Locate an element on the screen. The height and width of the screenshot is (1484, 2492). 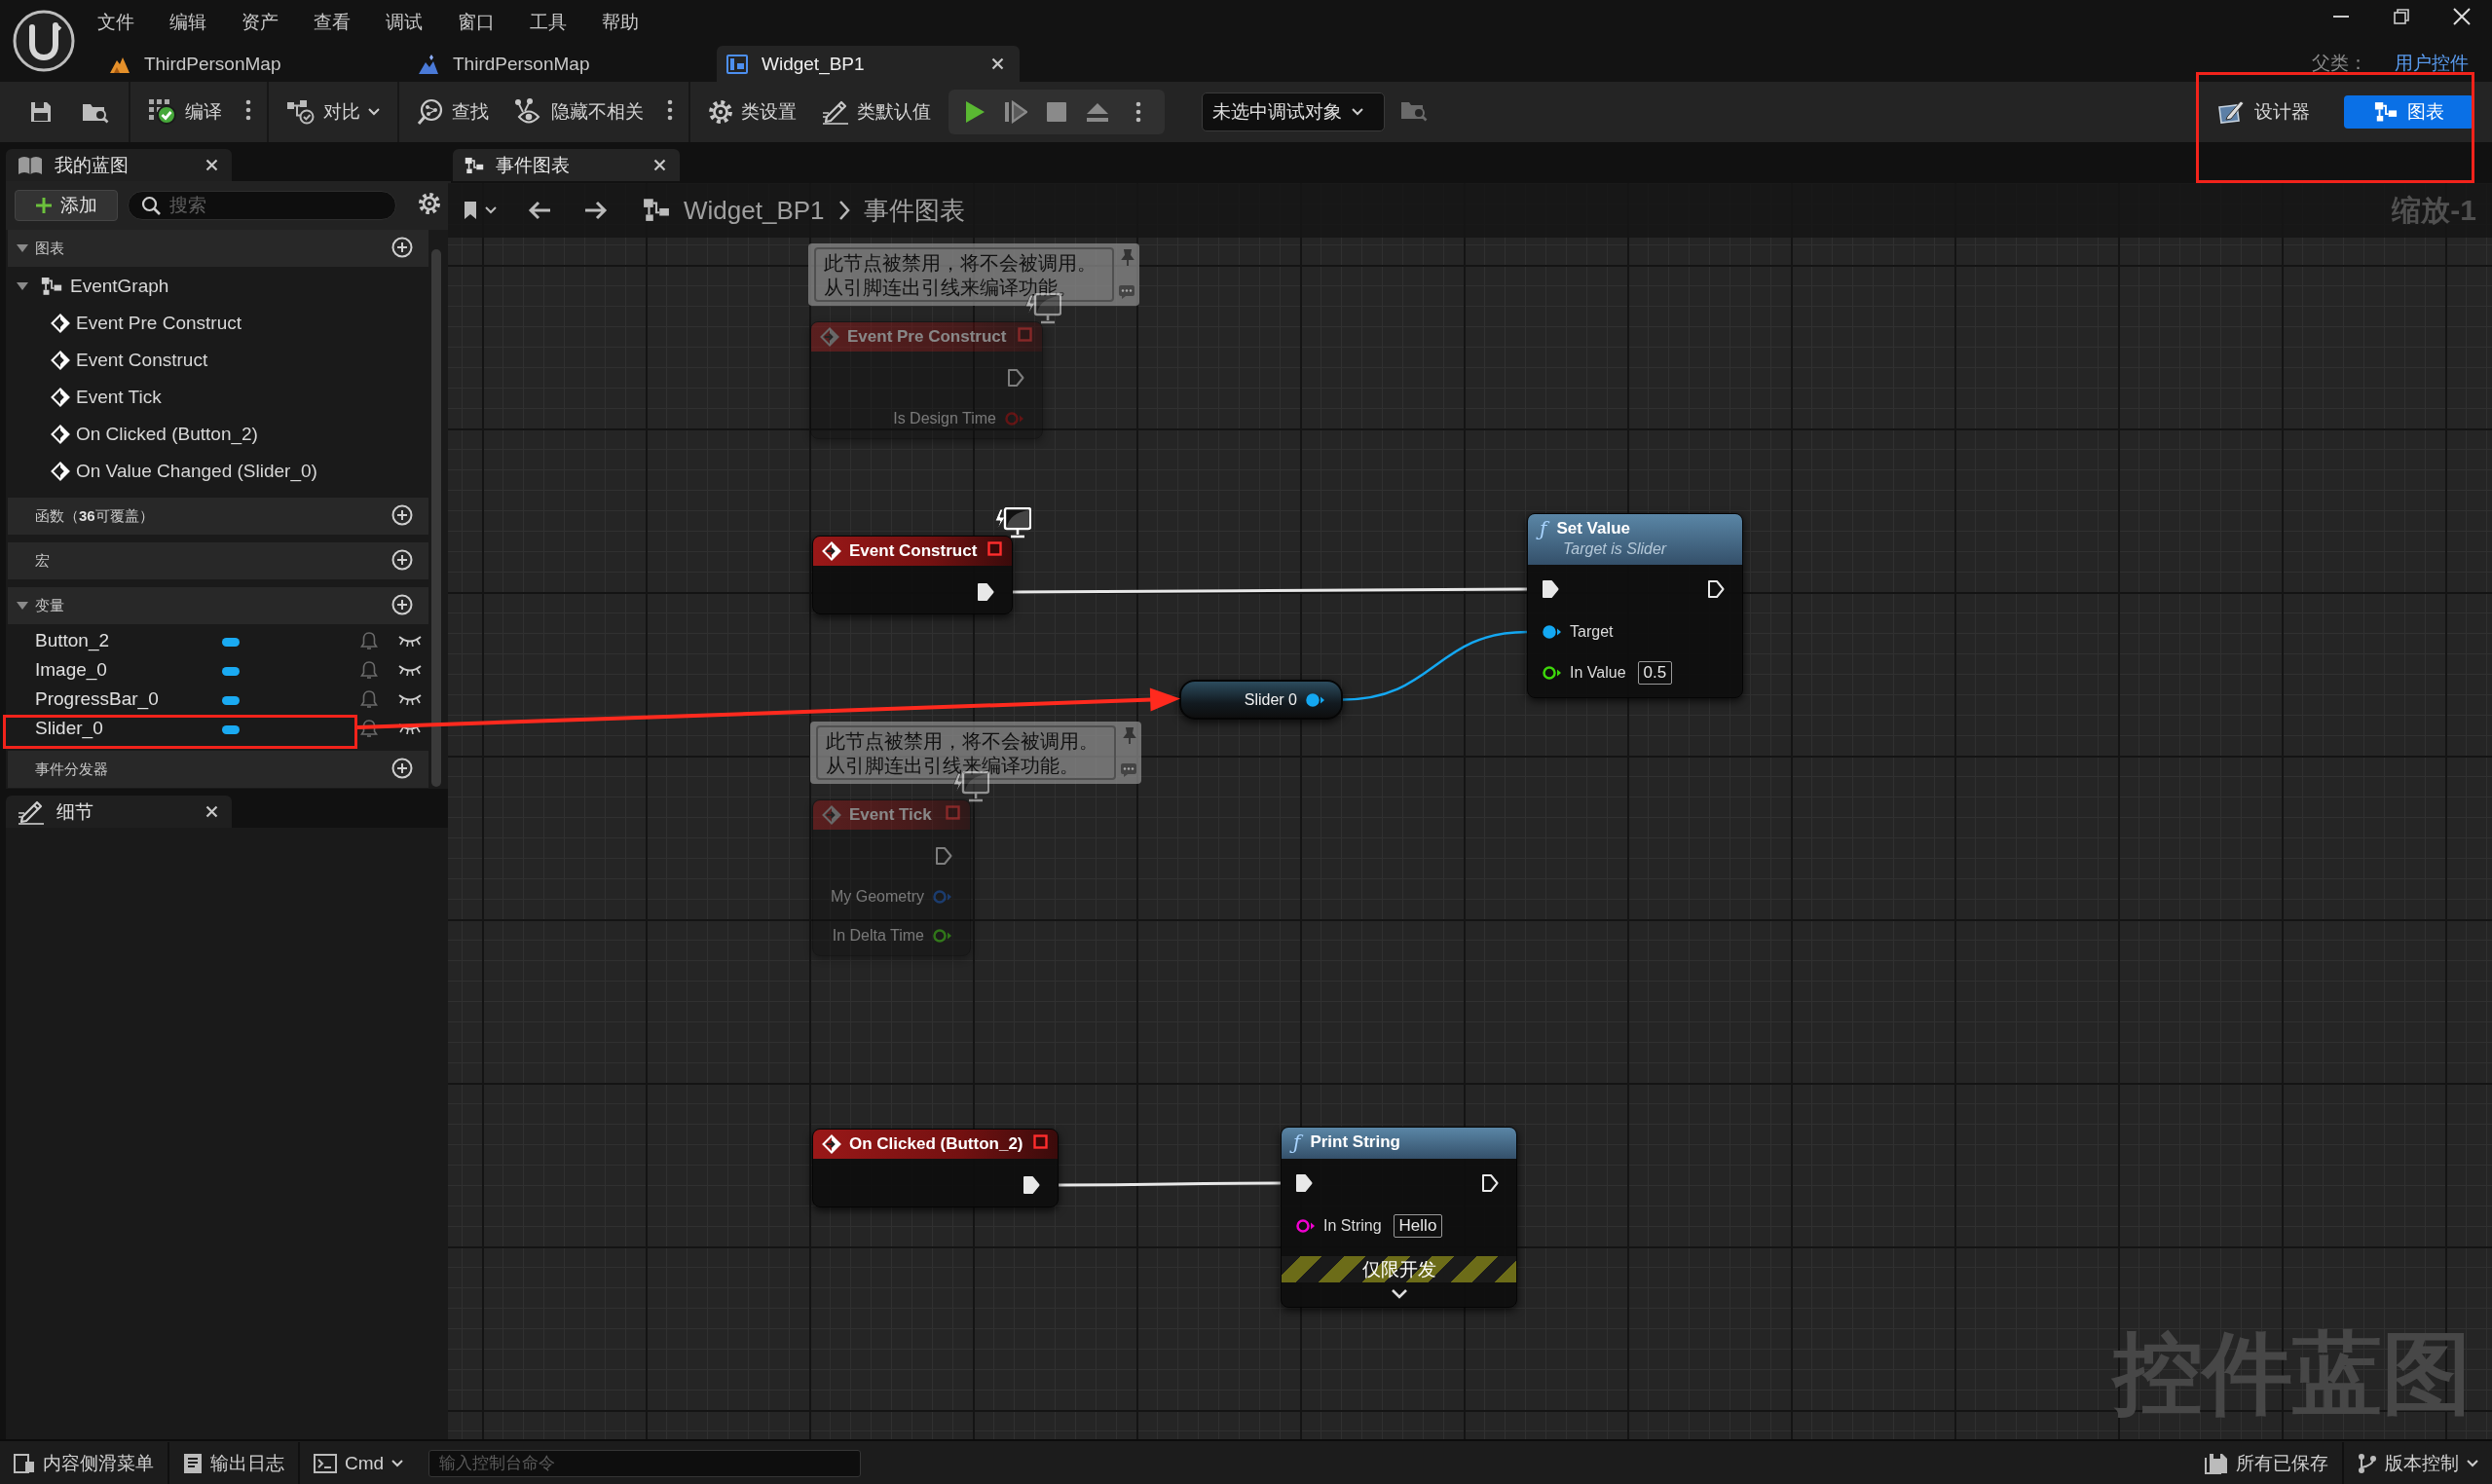
breadcrumb-link: 事件图表 is located at coordinates (914, 210).